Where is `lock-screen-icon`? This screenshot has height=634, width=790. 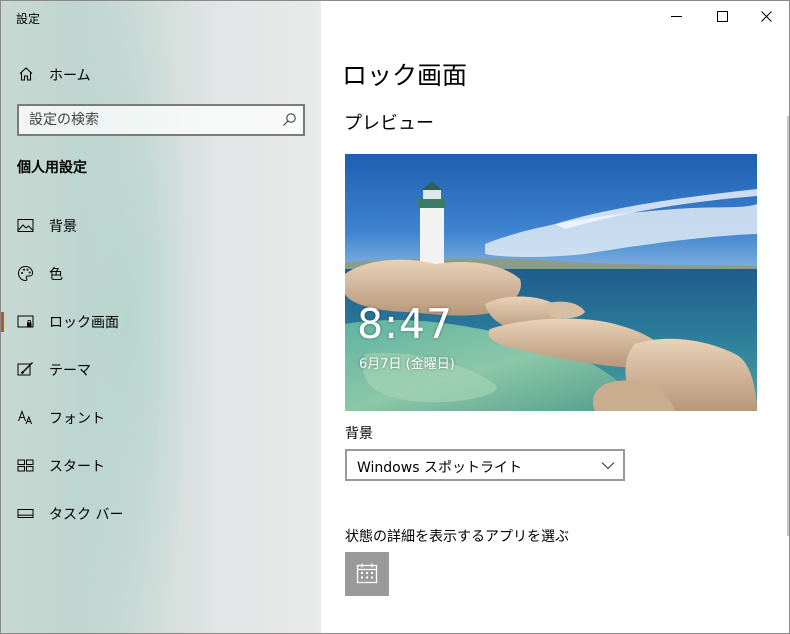
lock-screen-icon is located at coordinates (25, 321).